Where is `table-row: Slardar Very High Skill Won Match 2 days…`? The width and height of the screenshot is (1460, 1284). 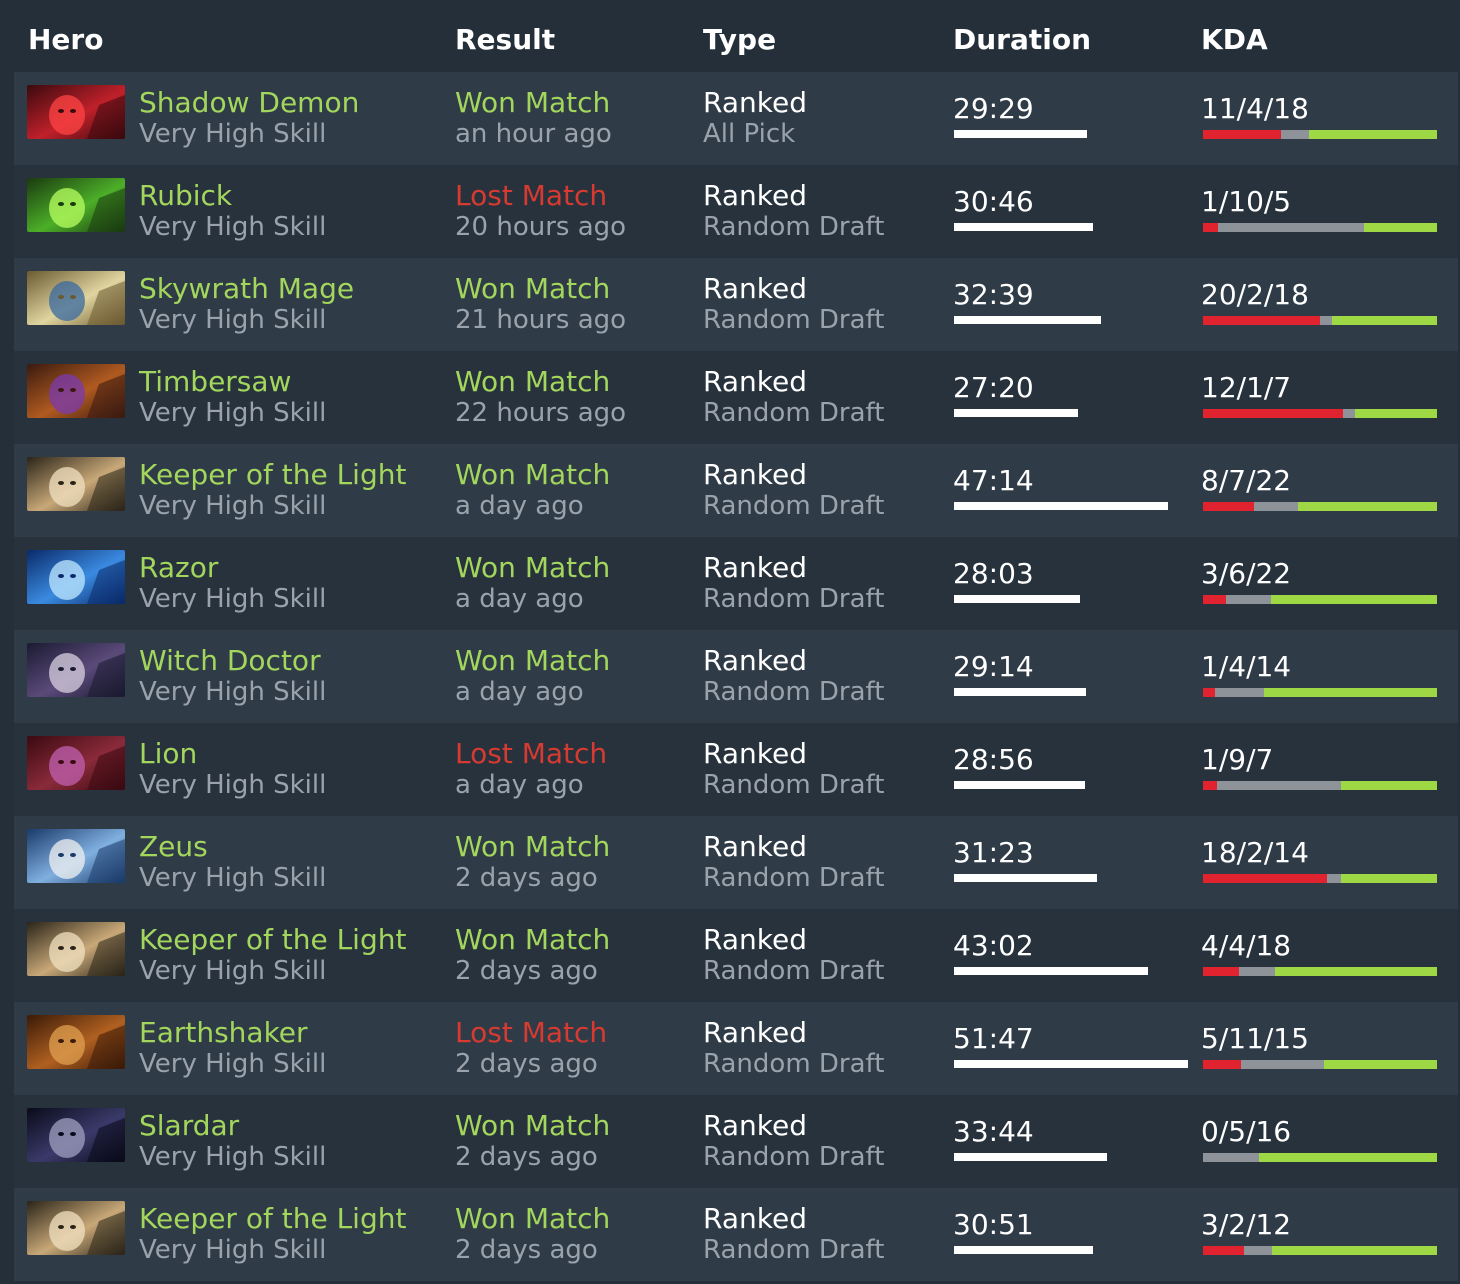 table-row: Slardar Very High Skill Won Match 2 days… is located at coordinates (736, 1141).